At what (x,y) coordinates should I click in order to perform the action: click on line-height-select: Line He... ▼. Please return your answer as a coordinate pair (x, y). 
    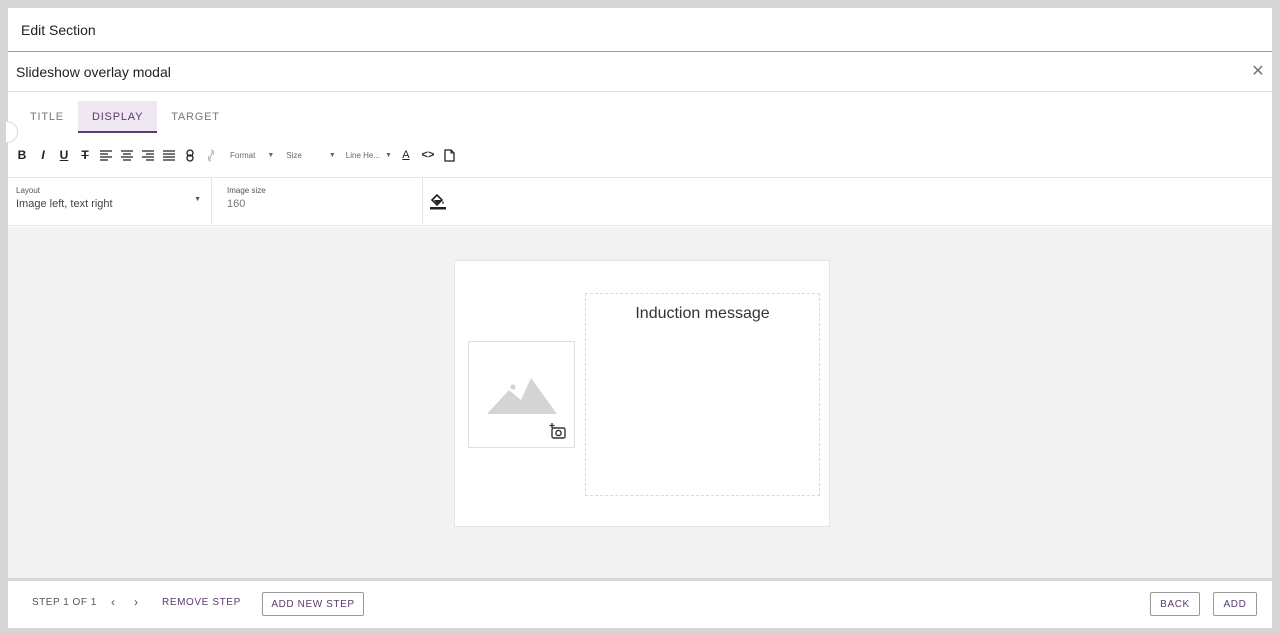
    Looking at the image, I should click on (369, 155).